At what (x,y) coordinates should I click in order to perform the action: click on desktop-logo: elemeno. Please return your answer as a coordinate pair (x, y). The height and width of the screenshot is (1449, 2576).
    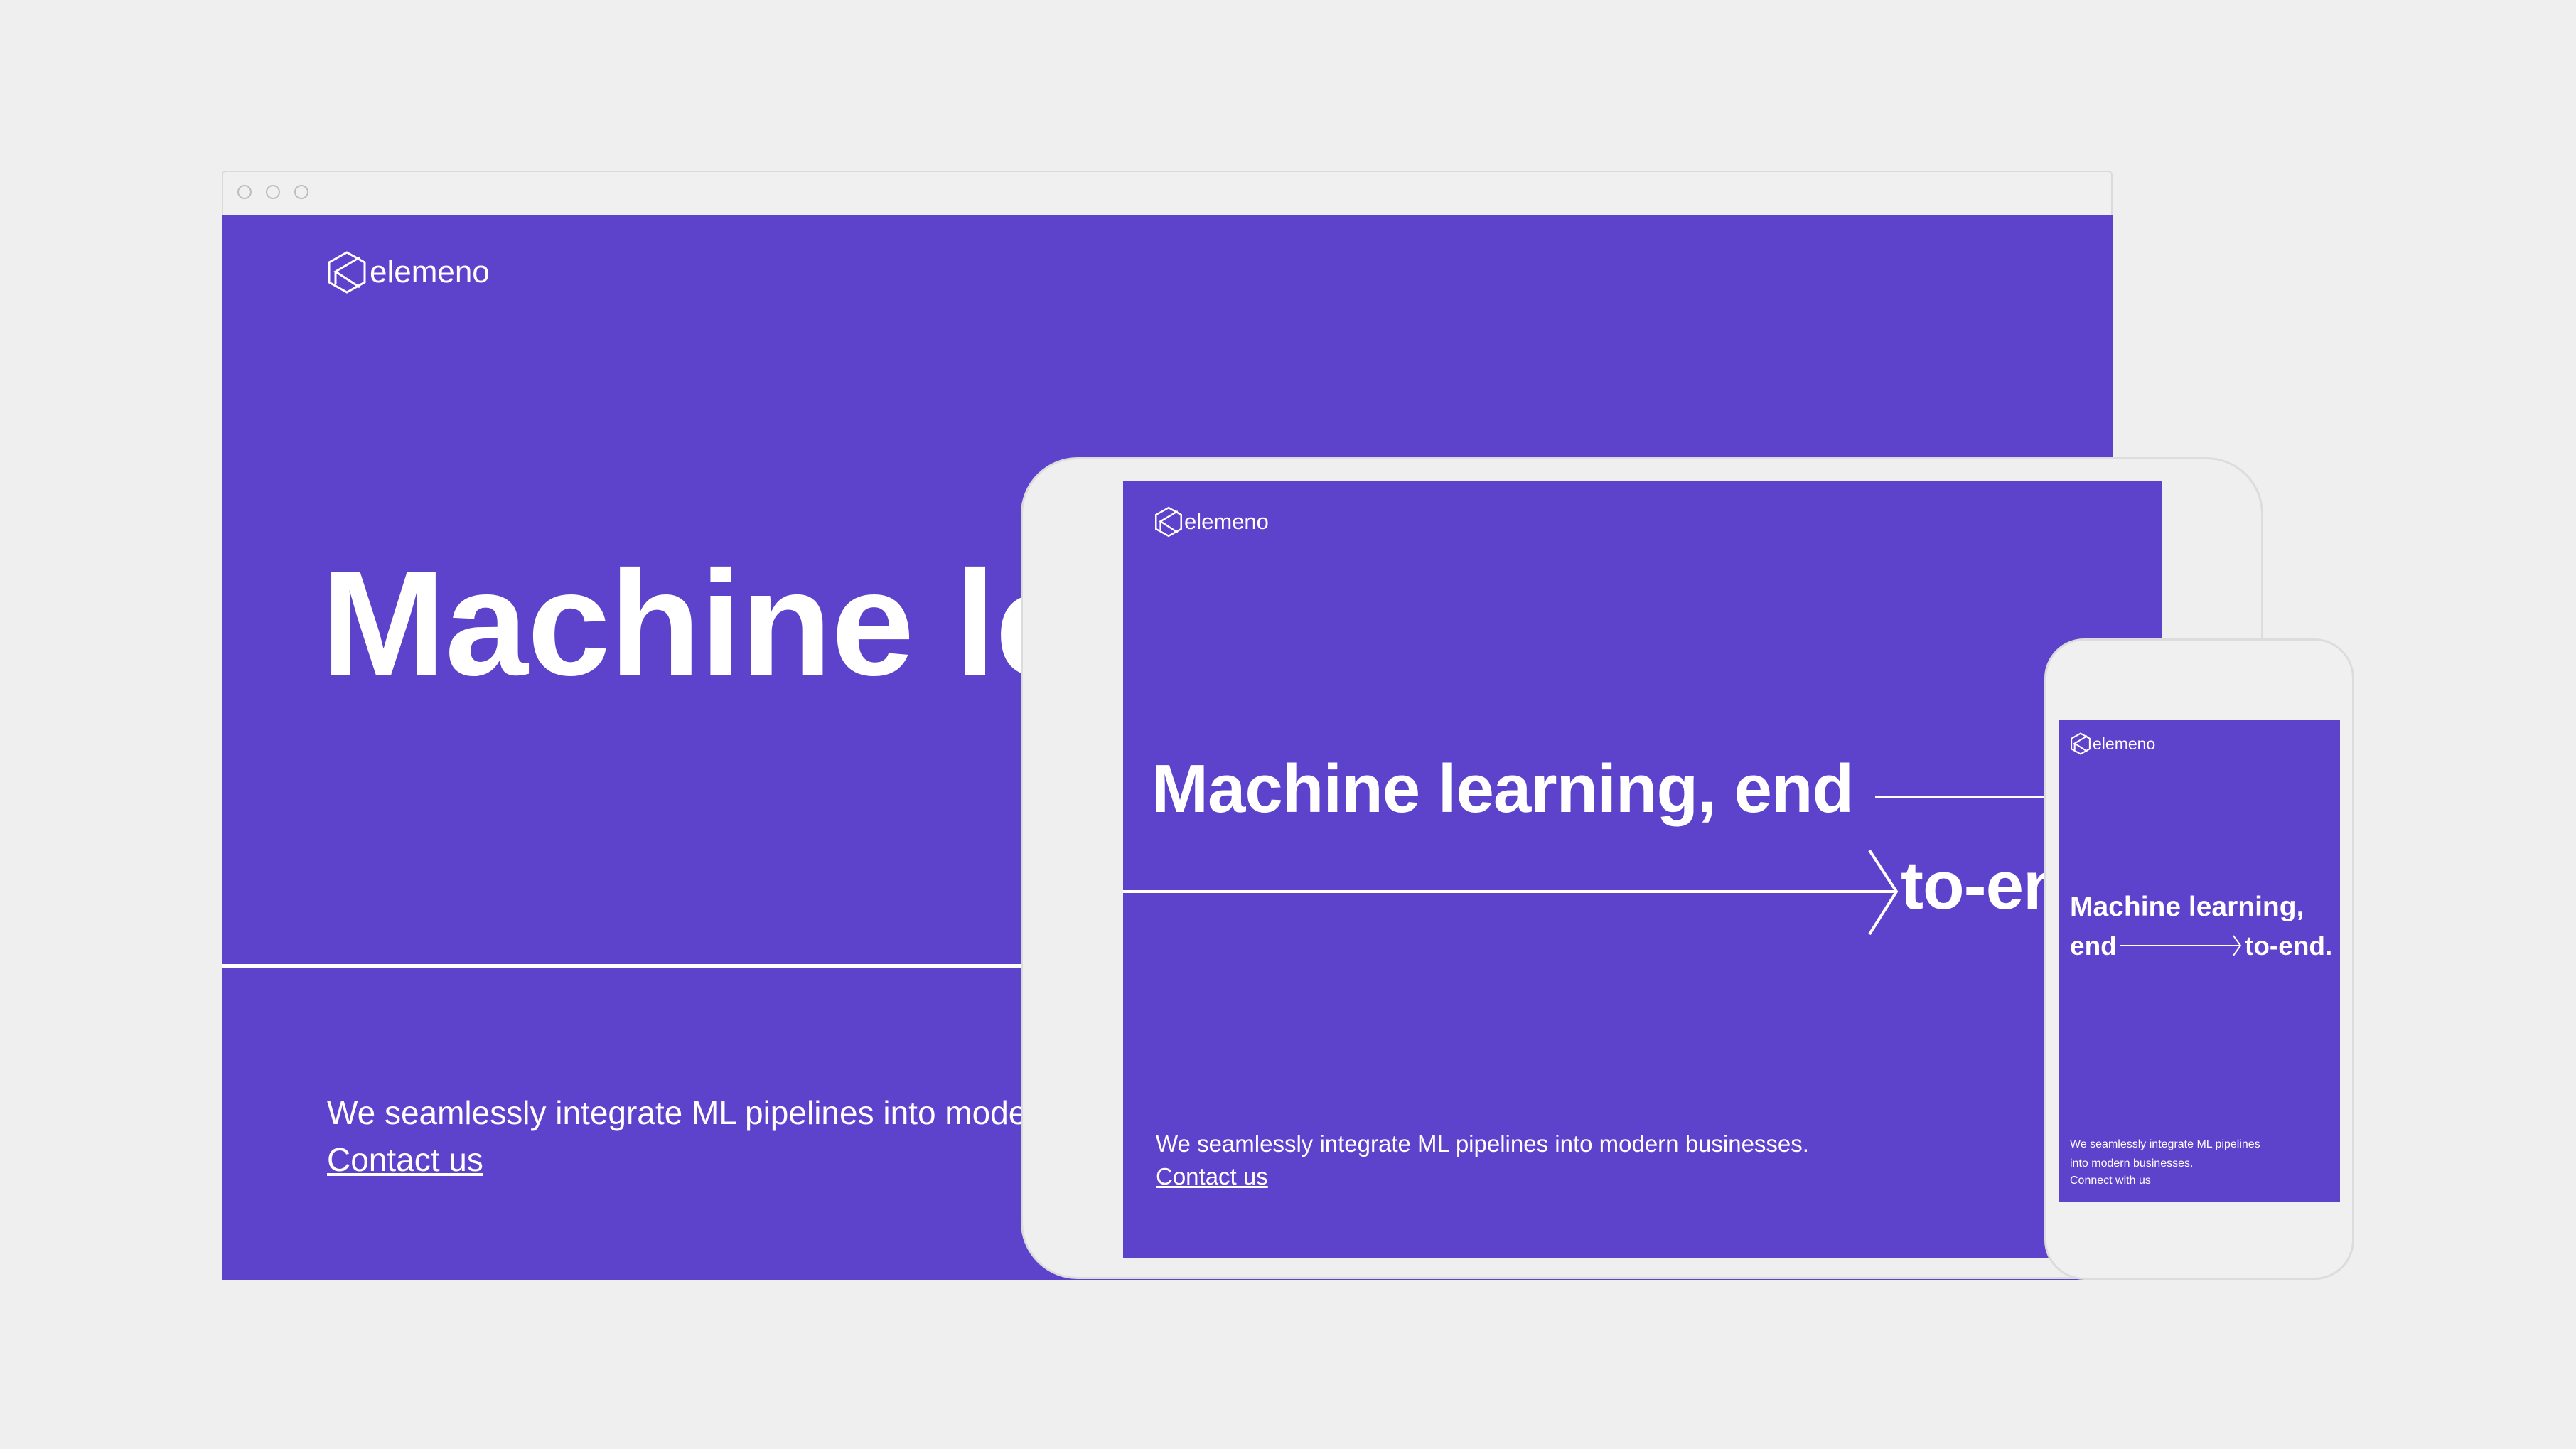
    Looking at the image, I should click on (408, 272).